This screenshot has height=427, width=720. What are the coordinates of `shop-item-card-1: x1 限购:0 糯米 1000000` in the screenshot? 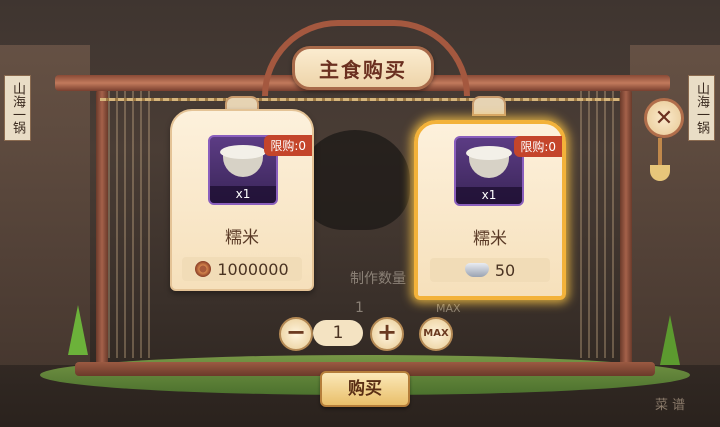 It's located at (242, 200).